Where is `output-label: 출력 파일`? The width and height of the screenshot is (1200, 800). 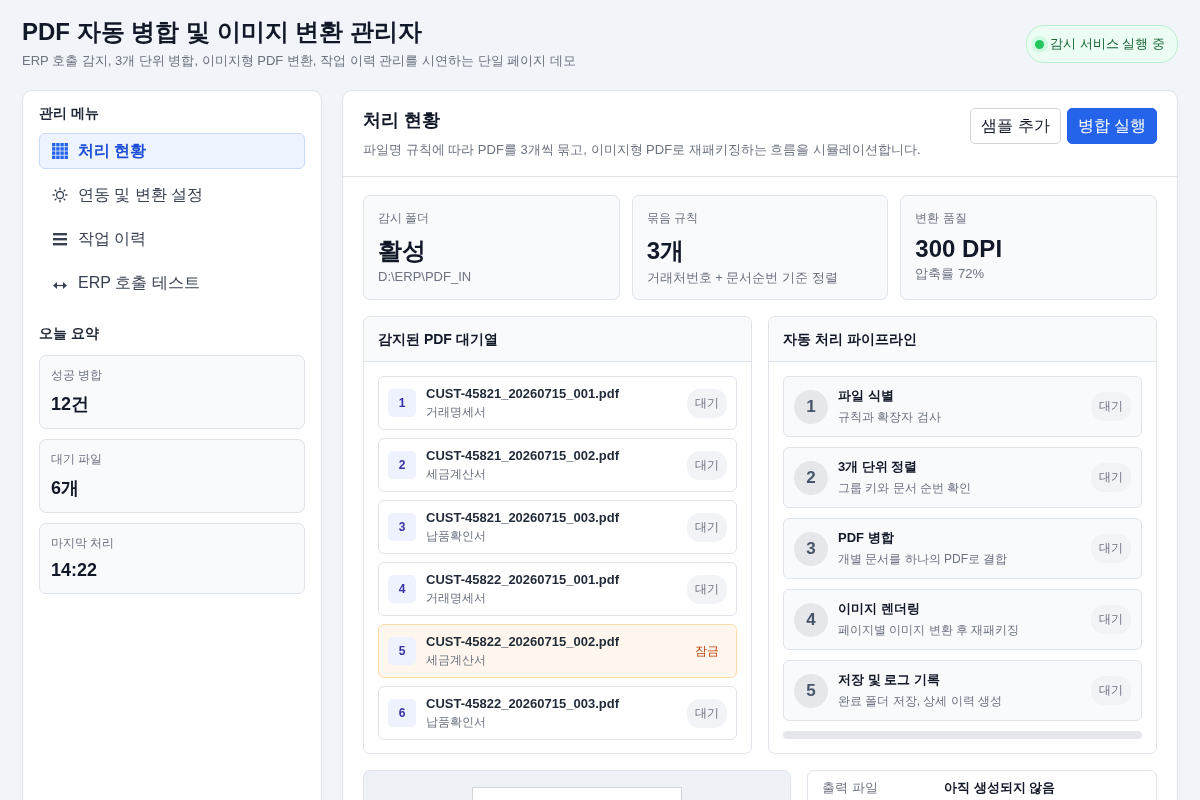
output-label: 출력 파일 is located at coordinates (850, 788).